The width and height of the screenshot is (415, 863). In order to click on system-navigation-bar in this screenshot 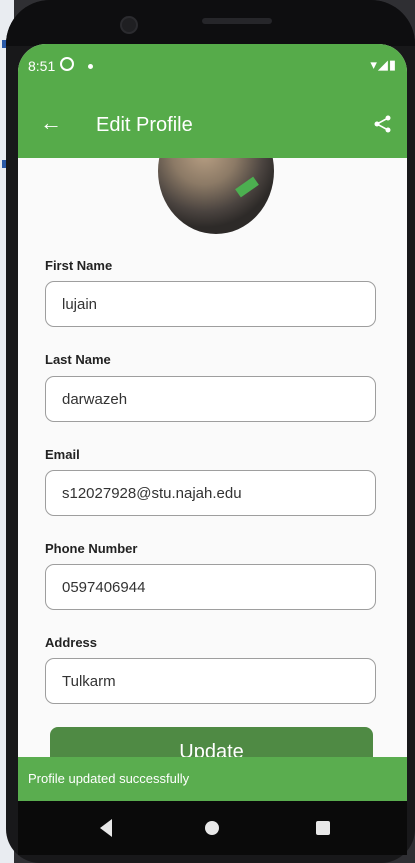, I will do `click(212, 828)`.